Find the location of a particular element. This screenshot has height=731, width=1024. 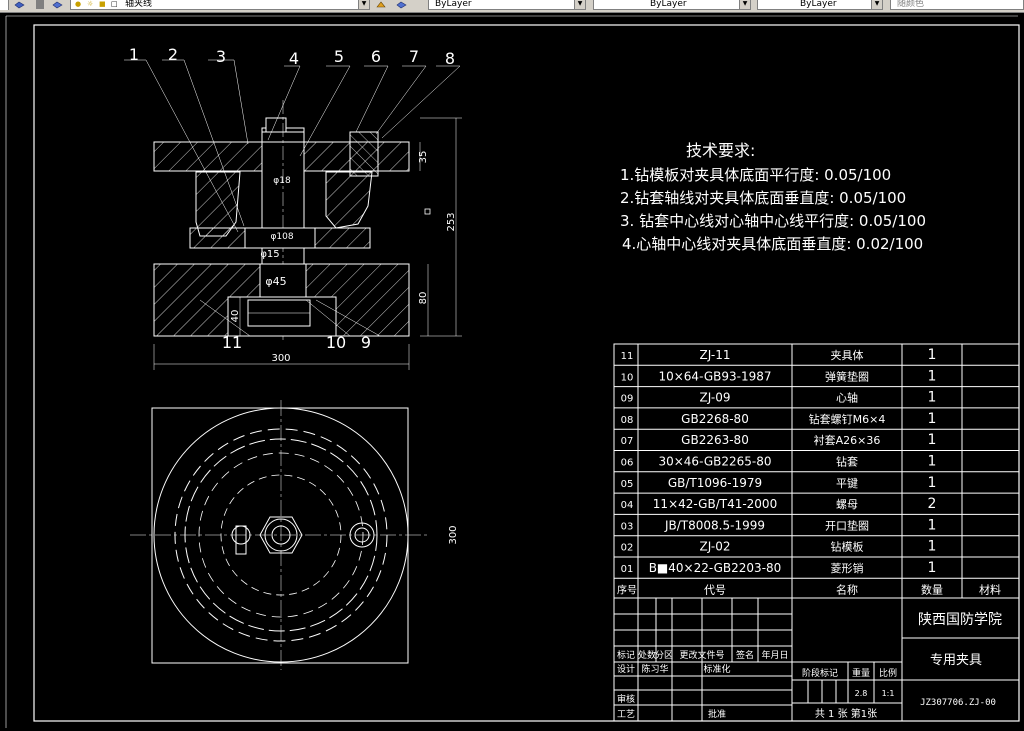

label-process: 工艺 is located at coordinates (626, 714).